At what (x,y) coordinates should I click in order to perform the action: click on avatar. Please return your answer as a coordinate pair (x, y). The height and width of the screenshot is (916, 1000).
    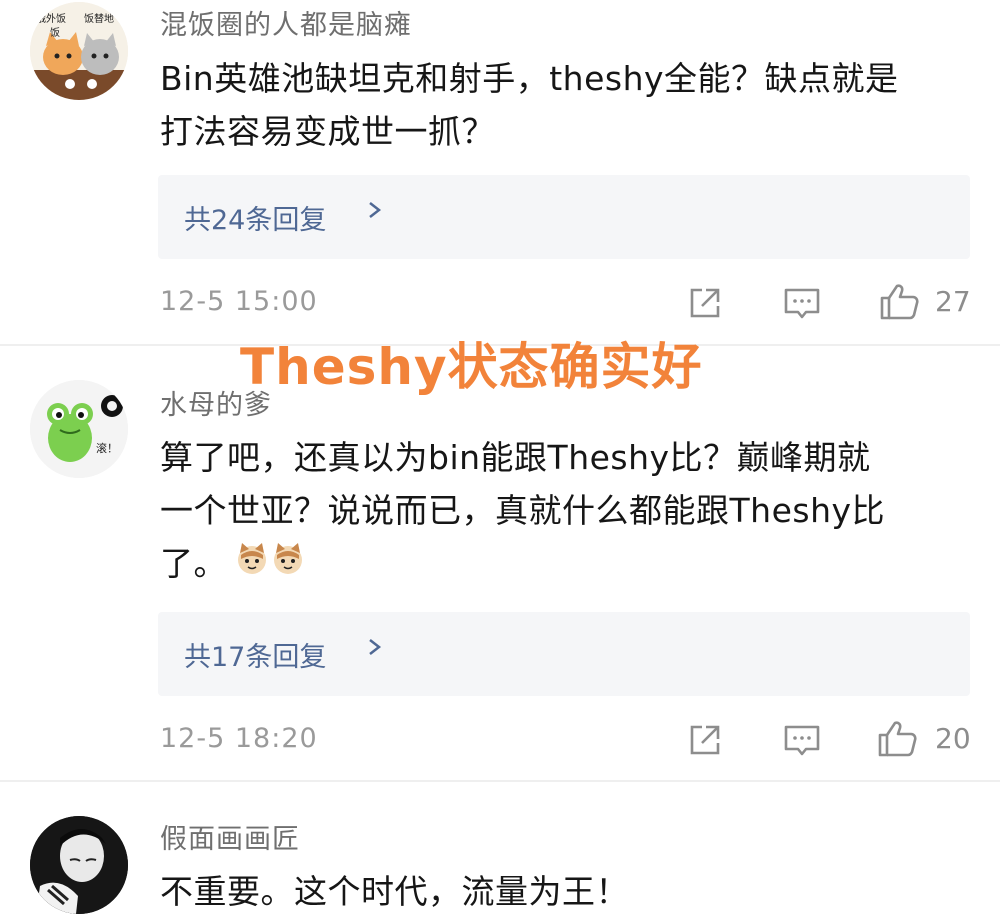
    Looking at the image, I should click on (79, 865).